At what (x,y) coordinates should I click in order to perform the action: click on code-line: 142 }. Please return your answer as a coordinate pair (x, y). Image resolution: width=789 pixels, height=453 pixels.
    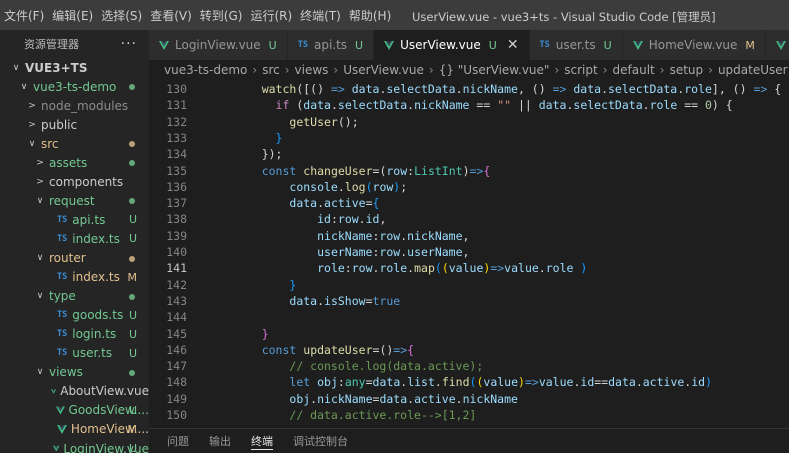
    Looking at the image, I should click on (469, 285).